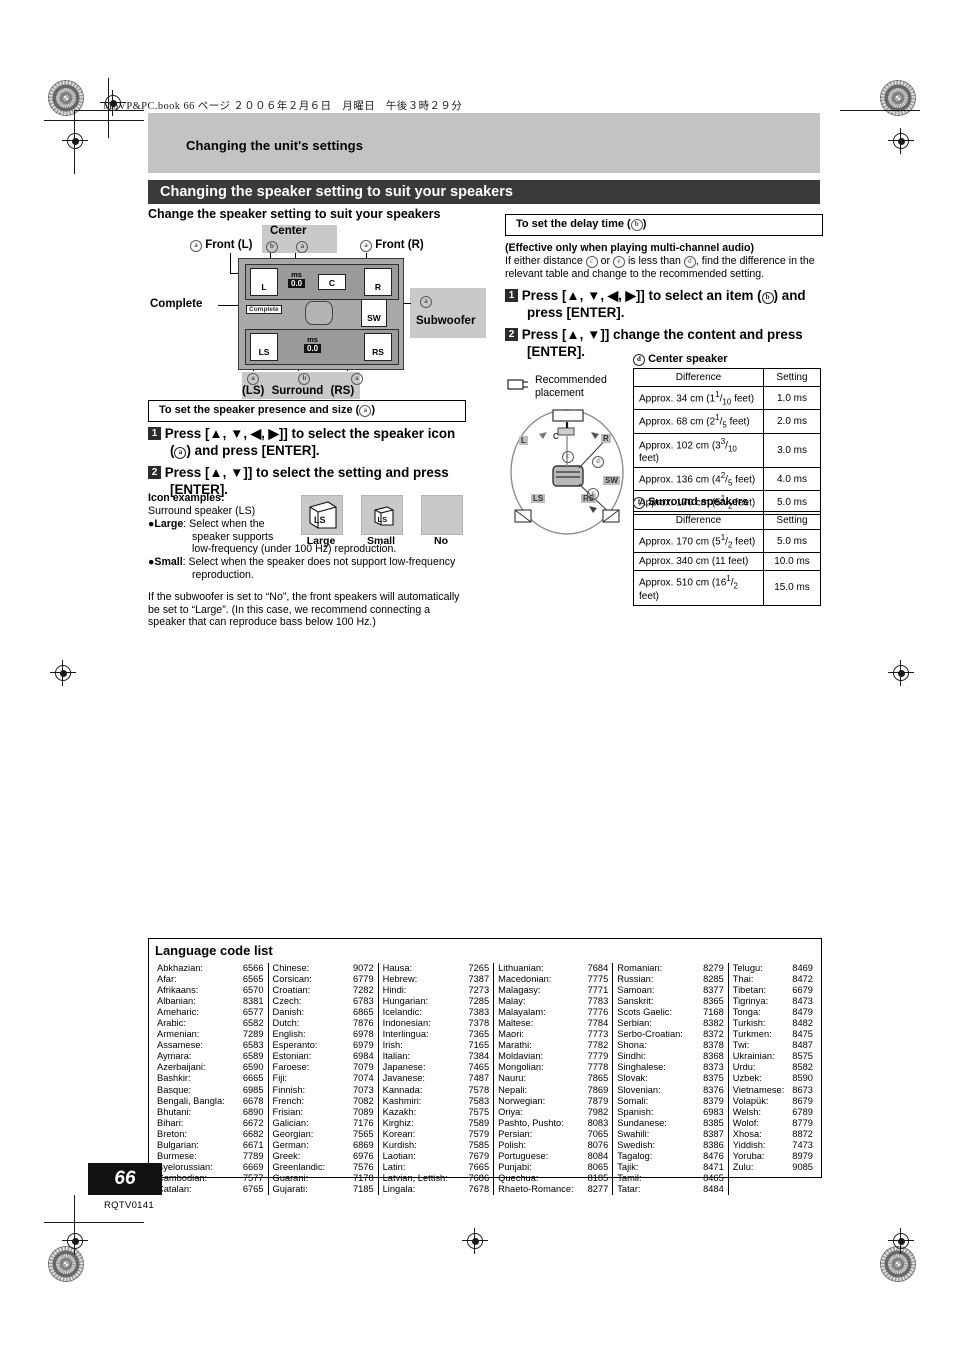 This screenshot has width=954, height=1351. I want to click on language-code: 7473, so click(802, 1144).